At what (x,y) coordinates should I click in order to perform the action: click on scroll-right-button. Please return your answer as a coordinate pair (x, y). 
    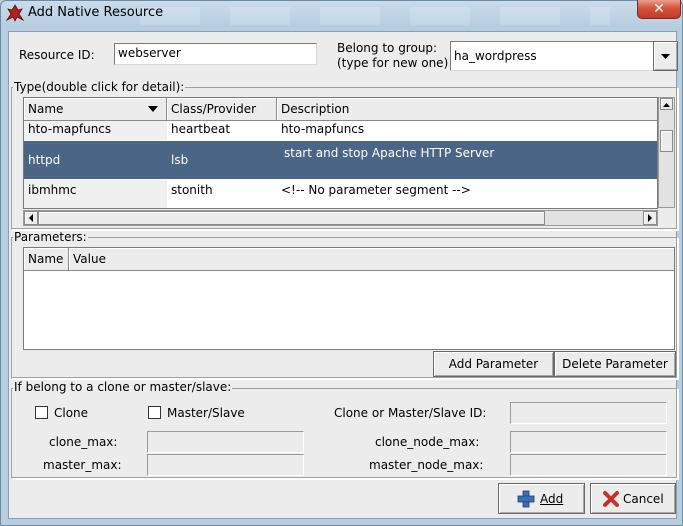
    Looking at the image, I should click on (650, 218).